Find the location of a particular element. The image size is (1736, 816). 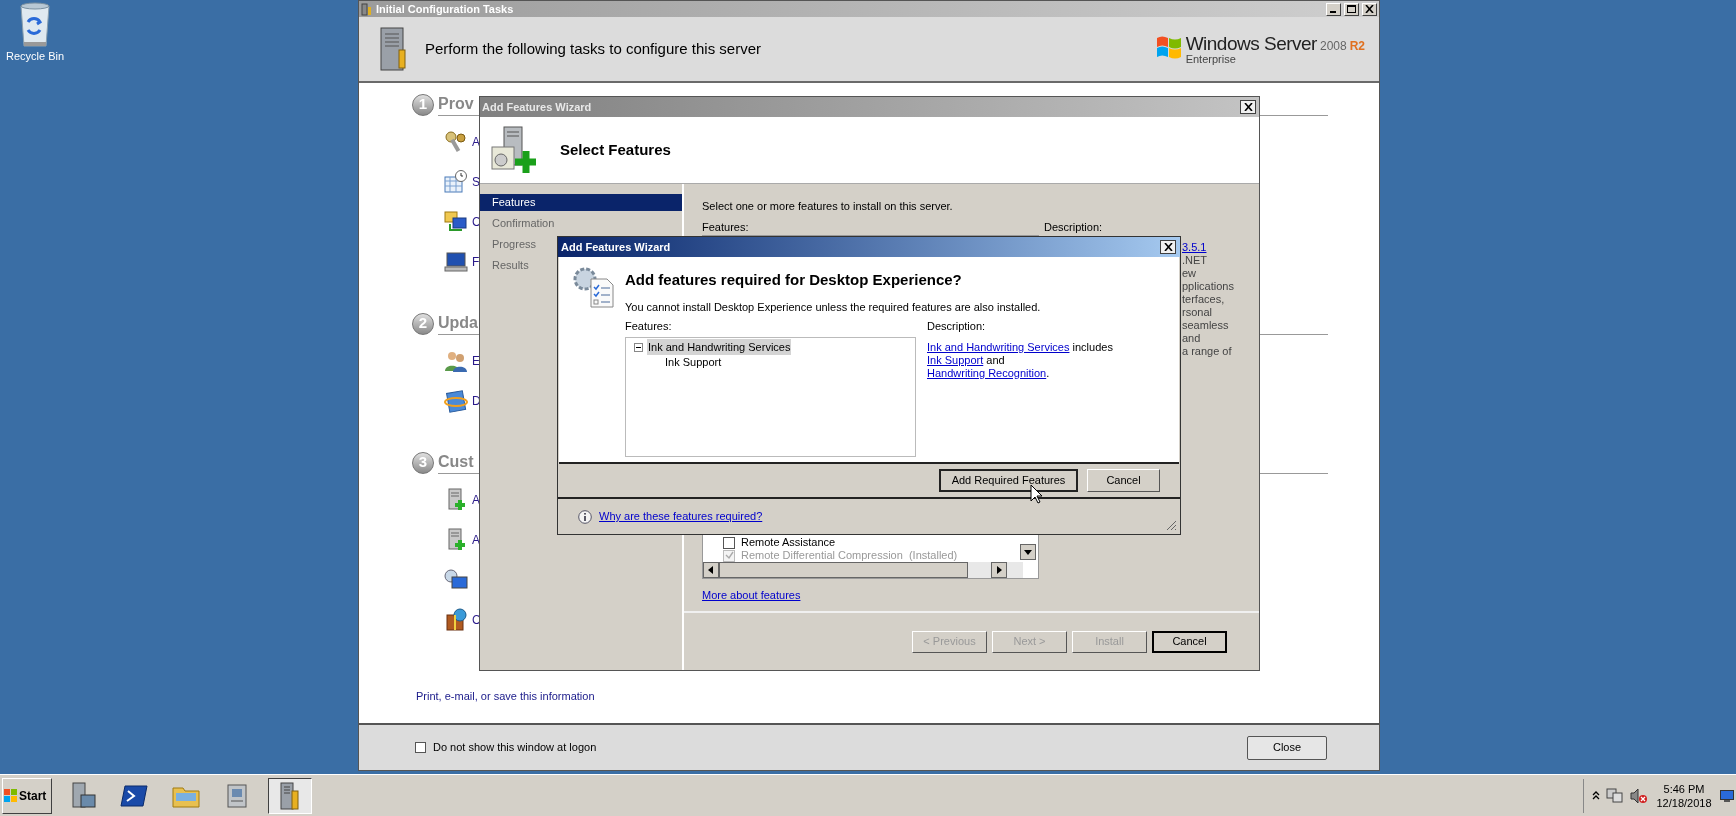

description-text: terfaces, is located at coordinates (1203, 299).